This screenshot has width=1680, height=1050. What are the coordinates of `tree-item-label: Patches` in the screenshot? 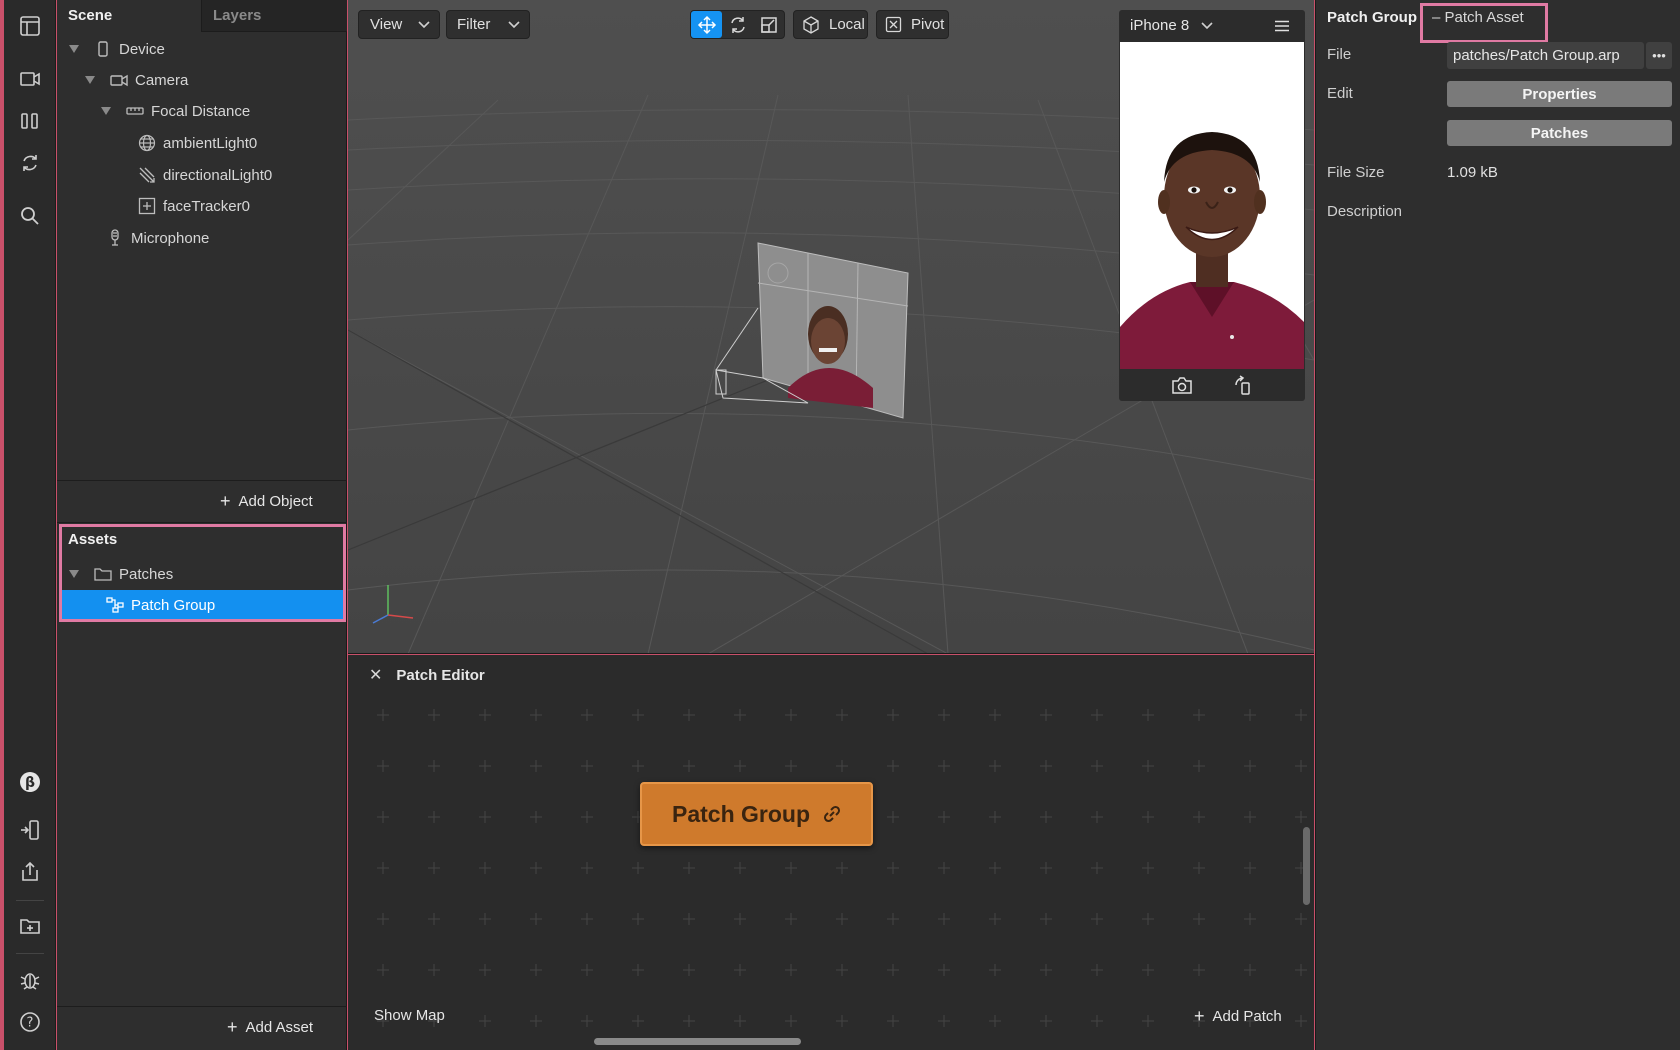 It's located at (146, 574).